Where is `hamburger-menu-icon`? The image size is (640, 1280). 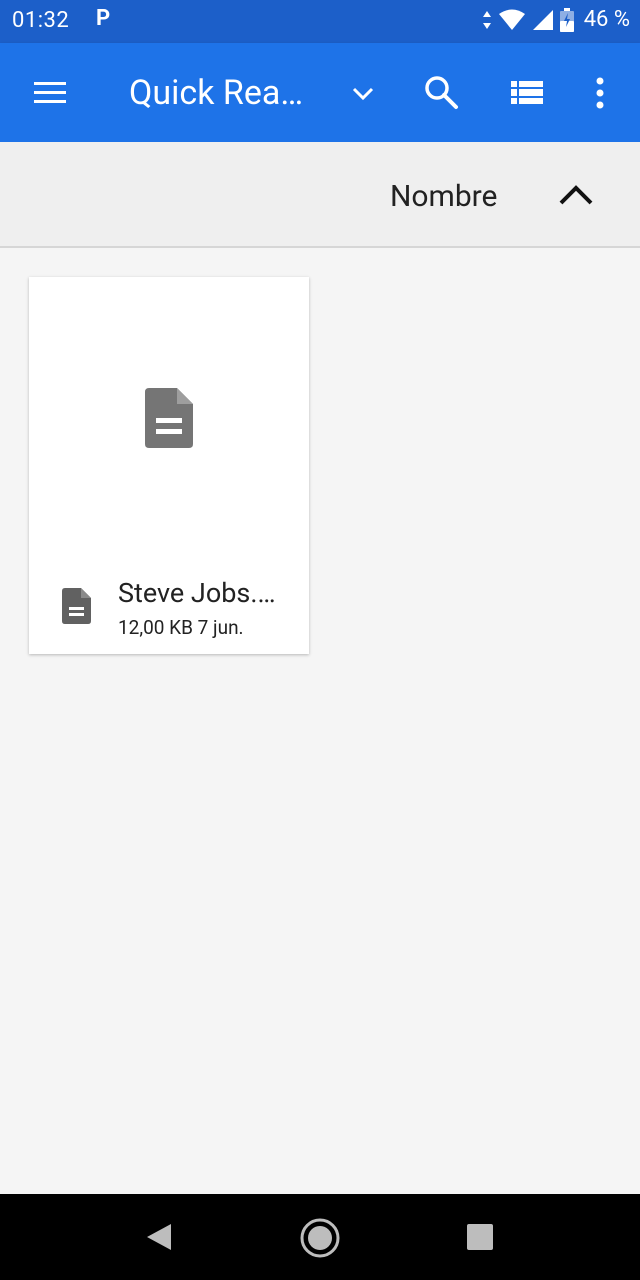
hamburger-menu-icon is located at coordinates (50, 92).